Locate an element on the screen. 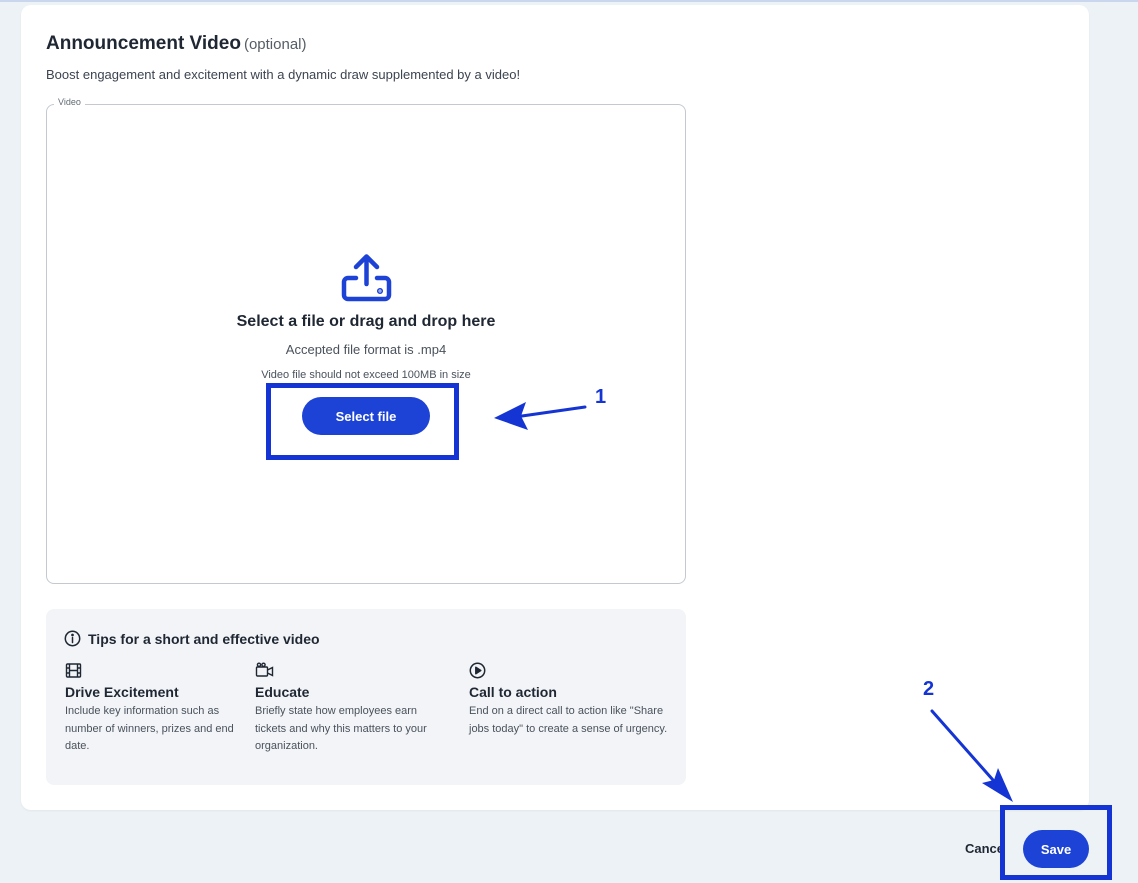 This screenshot has height=883, width=1138. annotation-number-2: 2 is located at coordinates (929, 689).